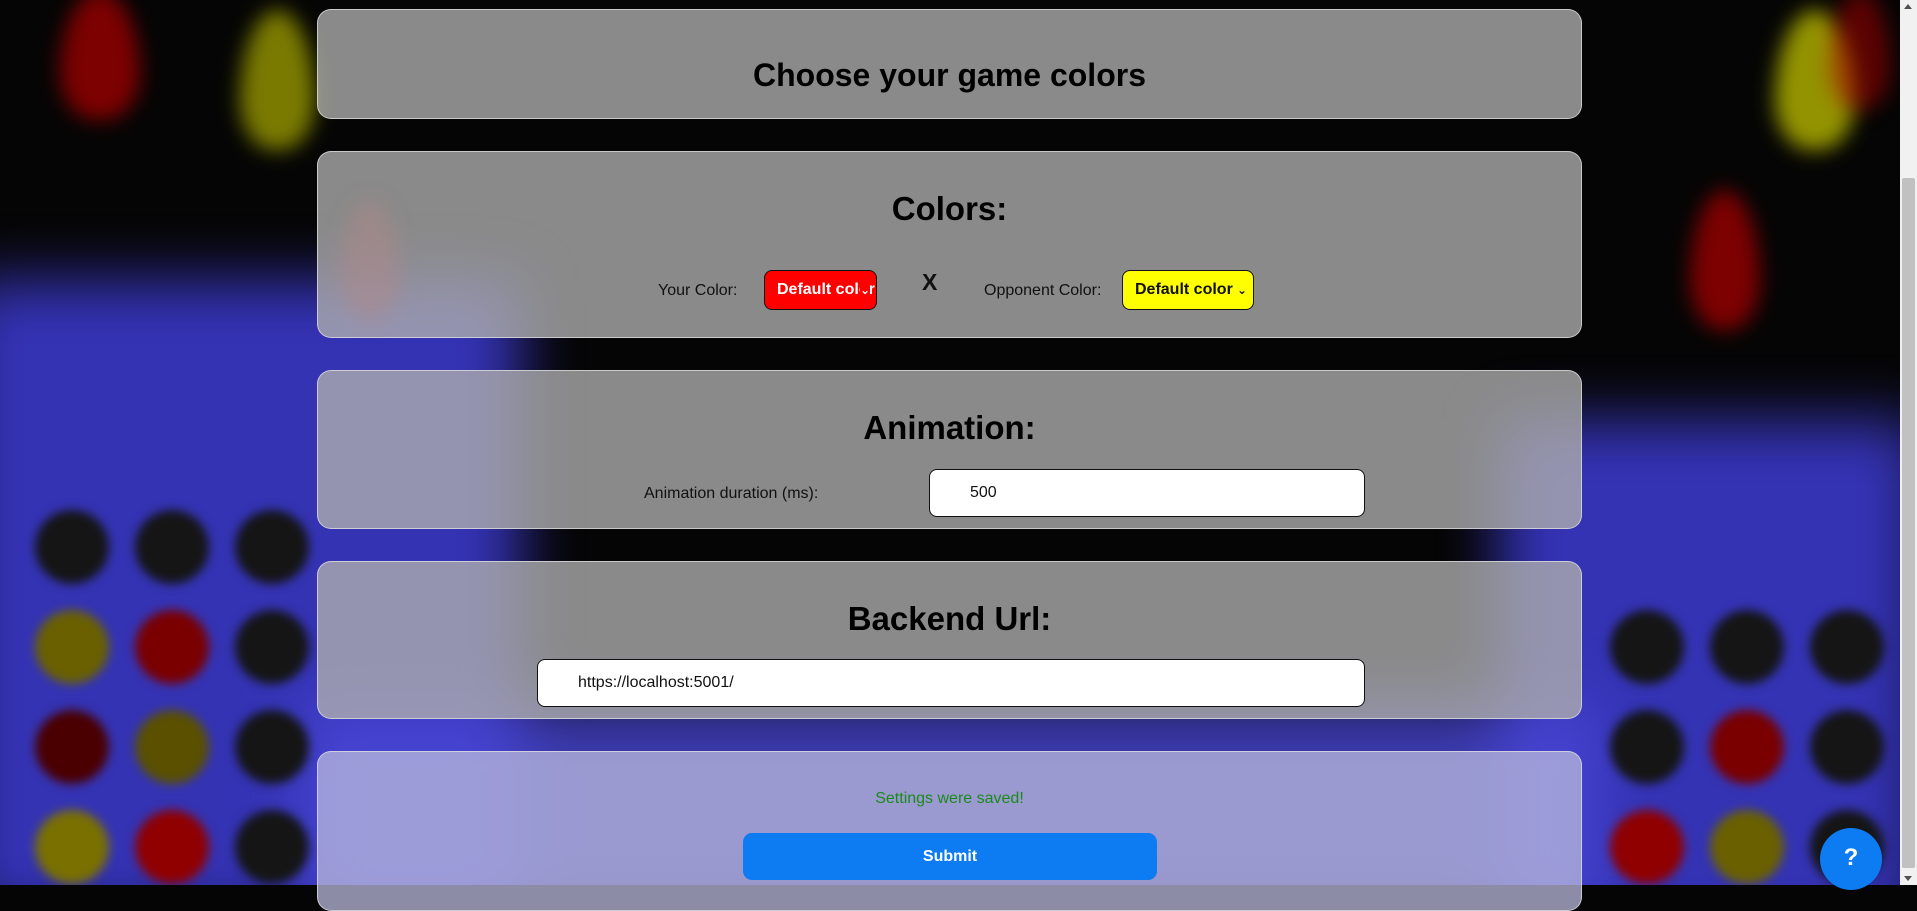 This screenshot has width=1917, height=911. Describe the element at coordinates (1851, 859) in the screenshot. I see `help-button: ?` at that location.